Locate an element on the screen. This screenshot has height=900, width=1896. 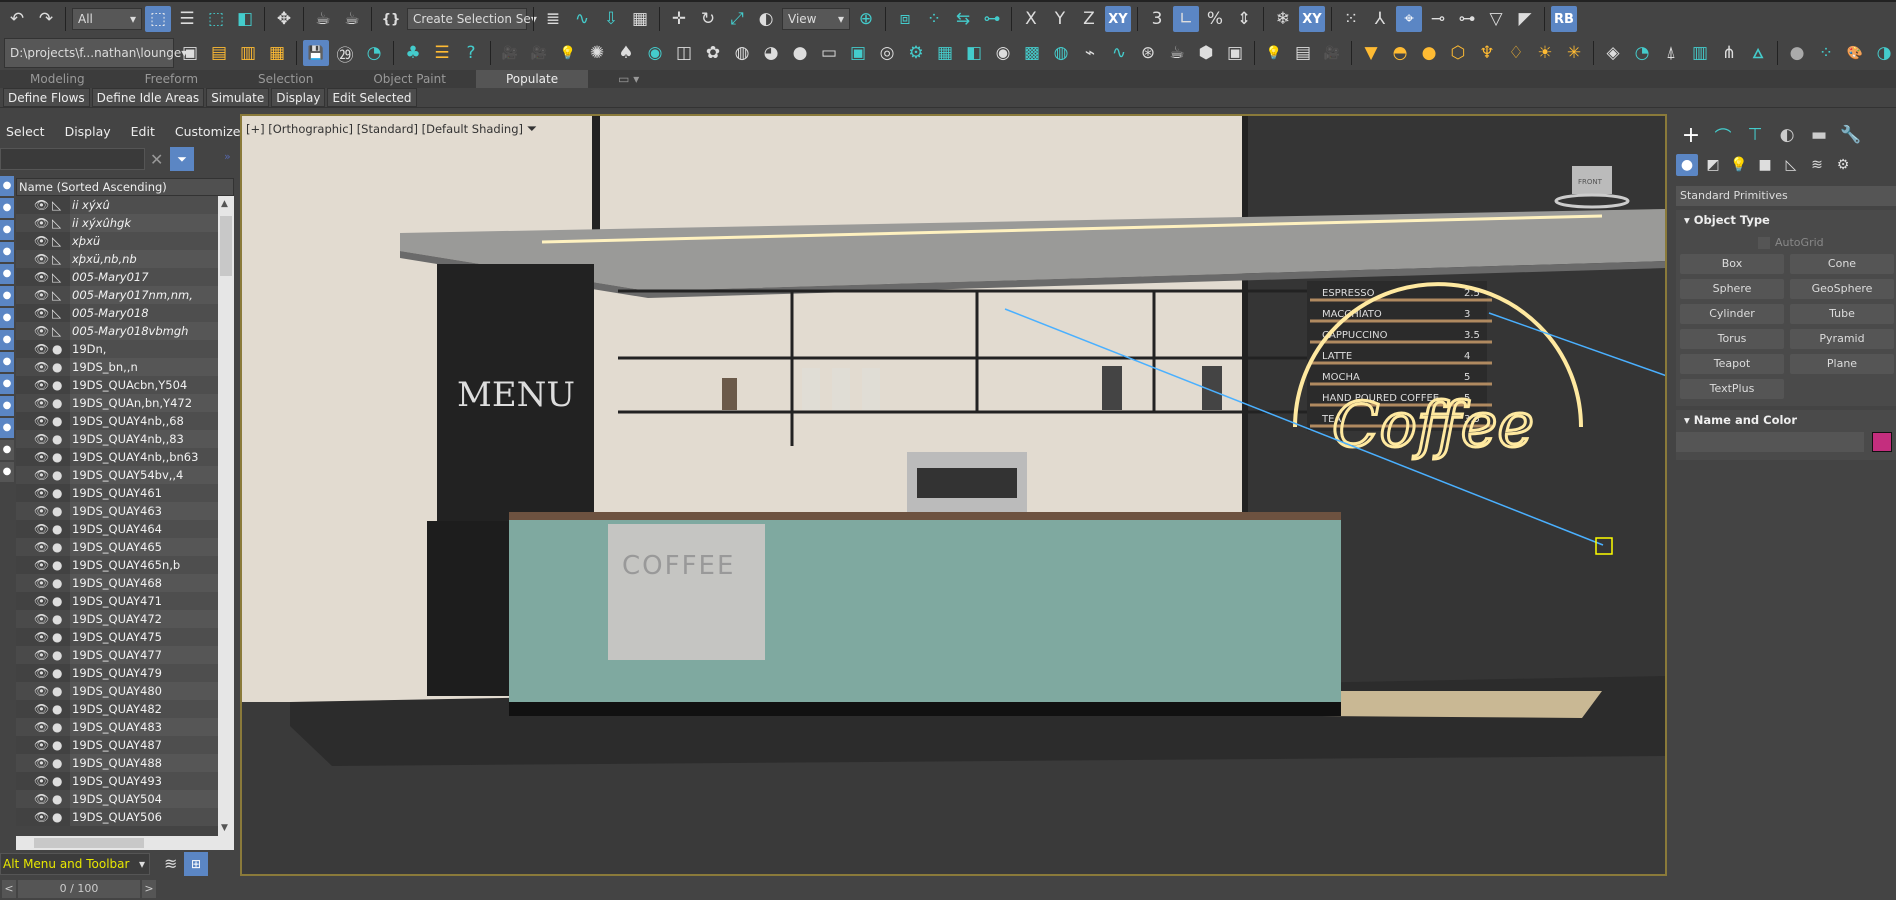
list-item: 👁 ◺ xþxü is located at coordinates (117, 241).